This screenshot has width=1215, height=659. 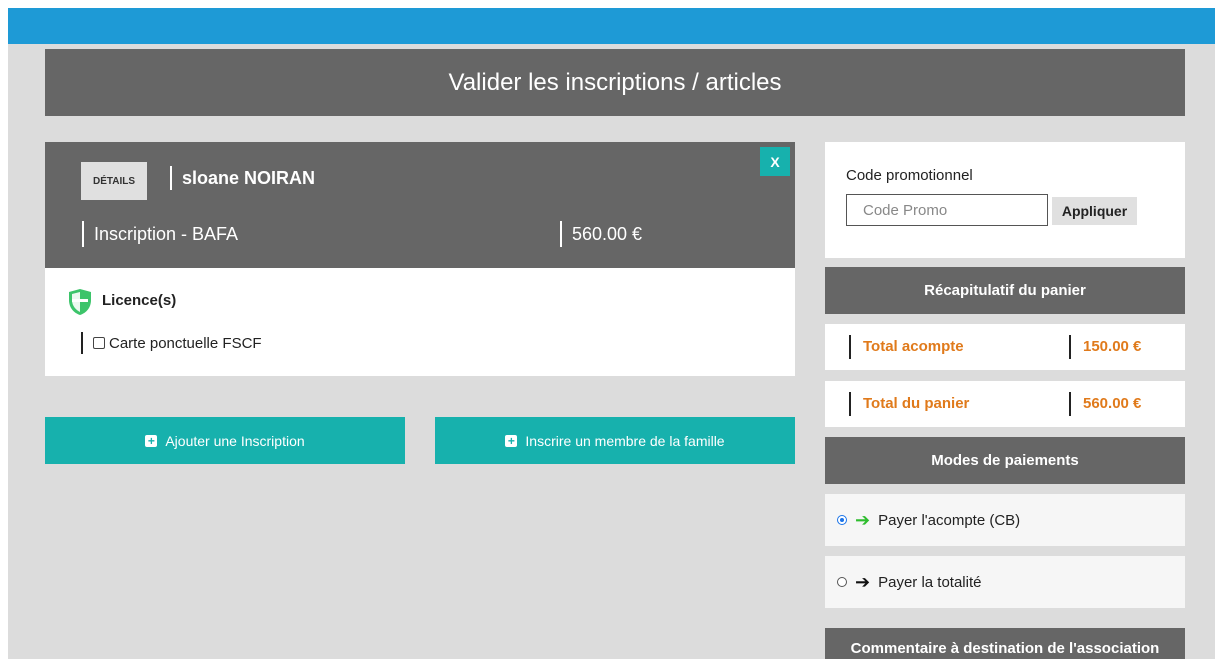 I want to click on item-price: 560.00 €, so click(x=601, y=234).